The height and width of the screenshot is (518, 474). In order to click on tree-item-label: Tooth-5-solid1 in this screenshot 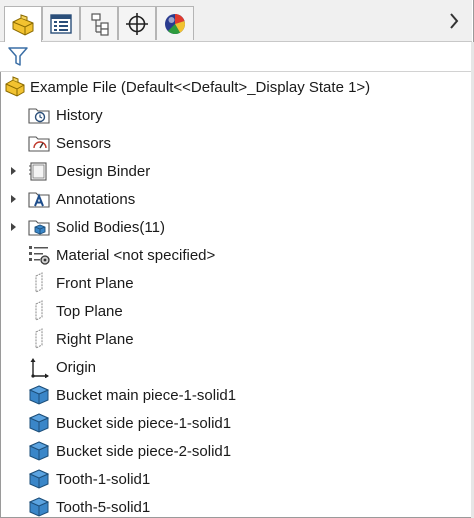, I will do `click(103, 507)`.